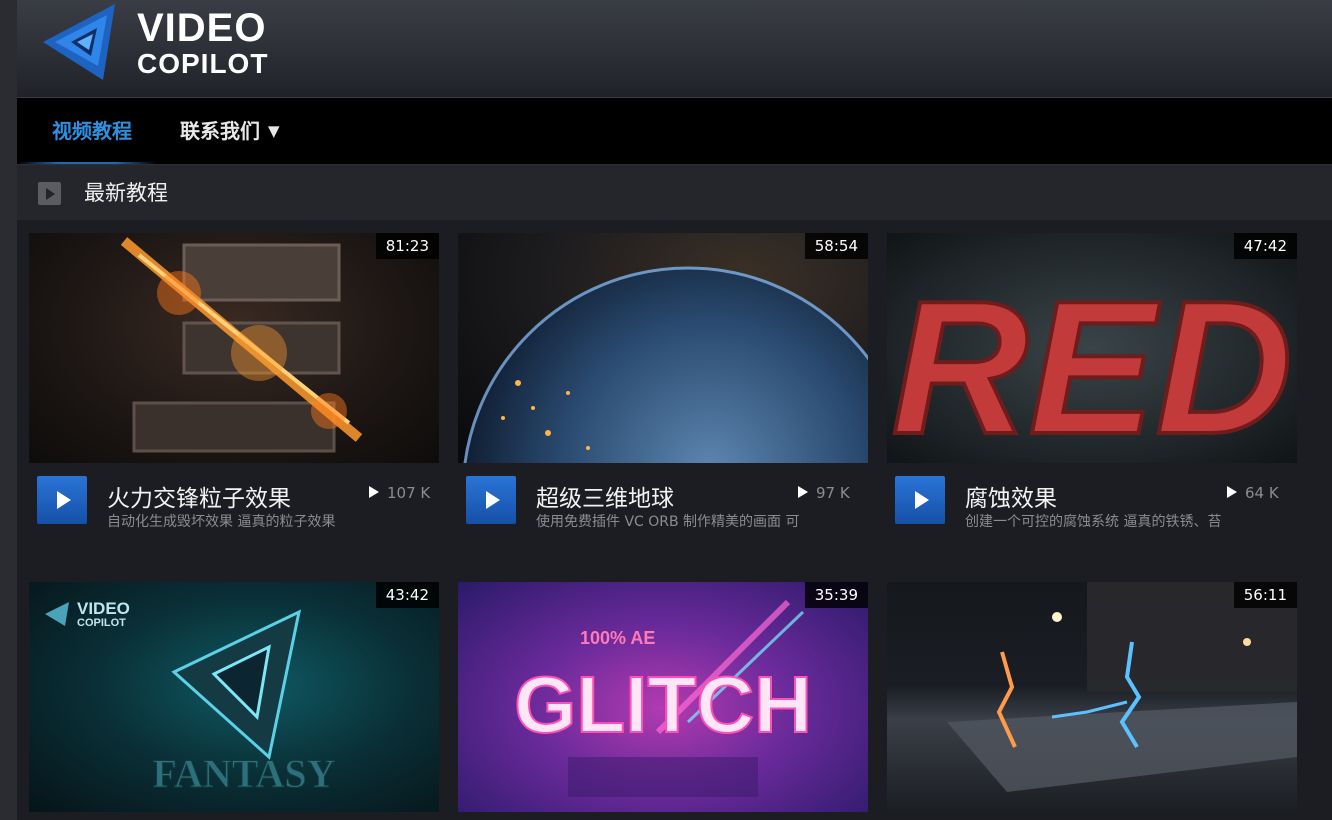  What do you see at coordinates (668, 522) in the screenshot?
I see `video-description: 使用免费插件 VC ORB 制作精美的画面 可` at bounding box center [668, 522].